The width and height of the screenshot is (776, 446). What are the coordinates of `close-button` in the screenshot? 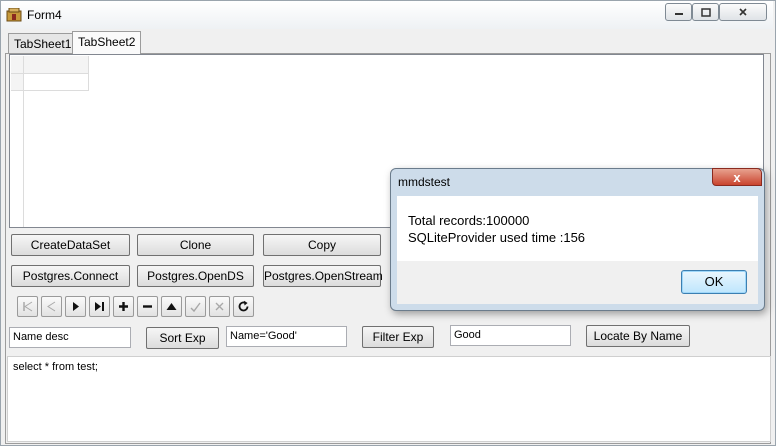 It's located at (743, 12).